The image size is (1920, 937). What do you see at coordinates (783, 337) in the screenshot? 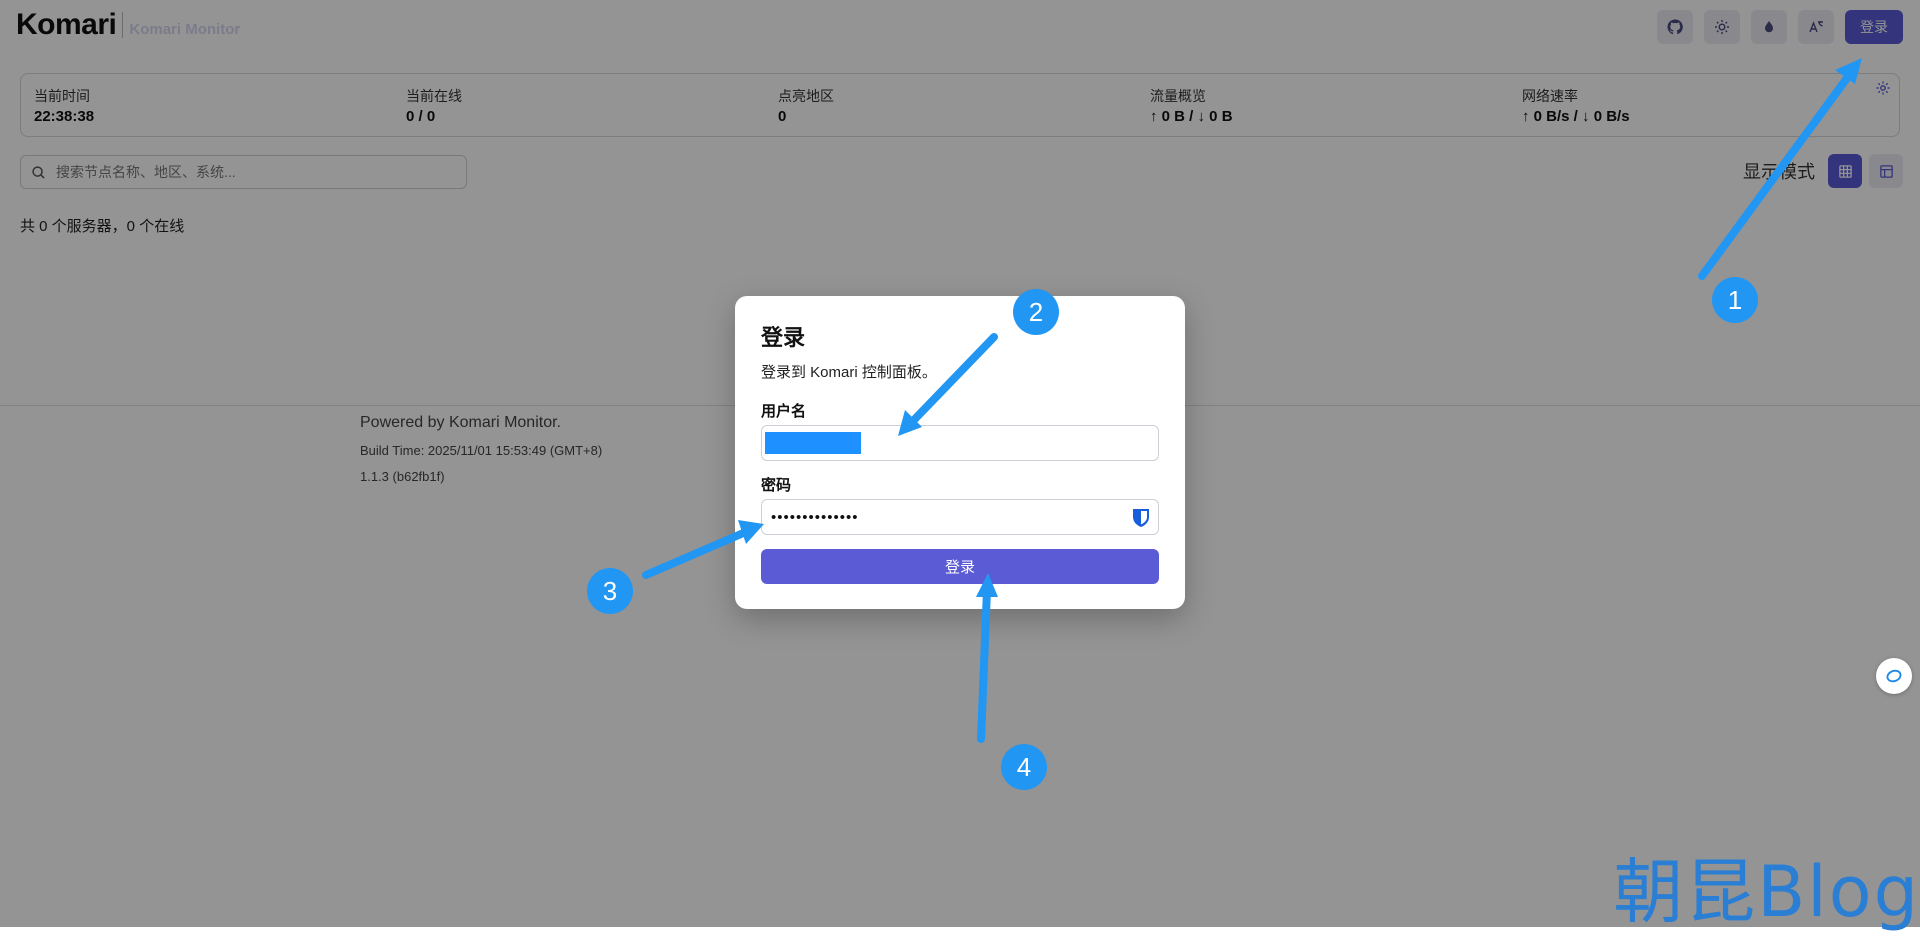
I see `dialog-title: 登录` at bounding box center [783, 337].